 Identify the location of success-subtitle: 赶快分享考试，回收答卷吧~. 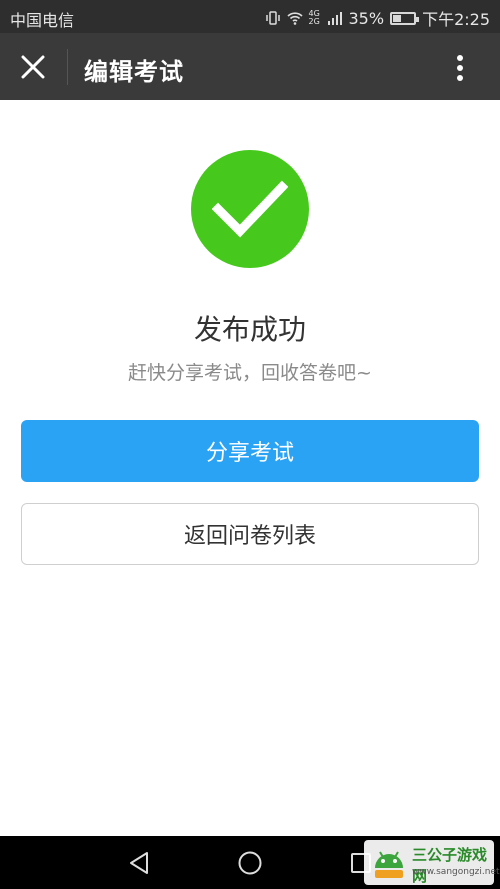
(250, 373).